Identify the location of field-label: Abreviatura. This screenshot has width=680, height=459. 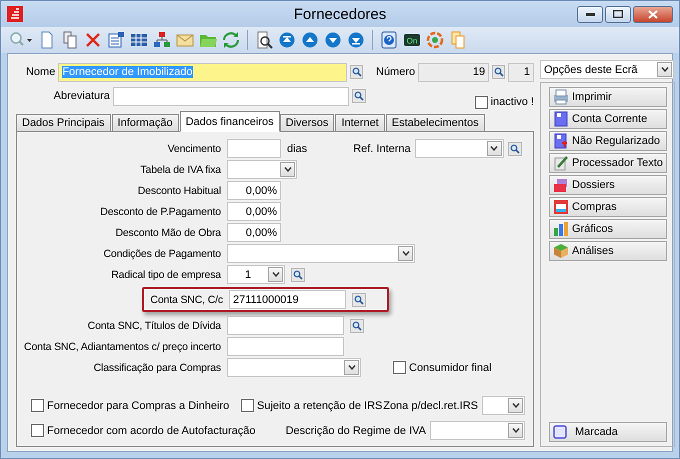
(81, 96).